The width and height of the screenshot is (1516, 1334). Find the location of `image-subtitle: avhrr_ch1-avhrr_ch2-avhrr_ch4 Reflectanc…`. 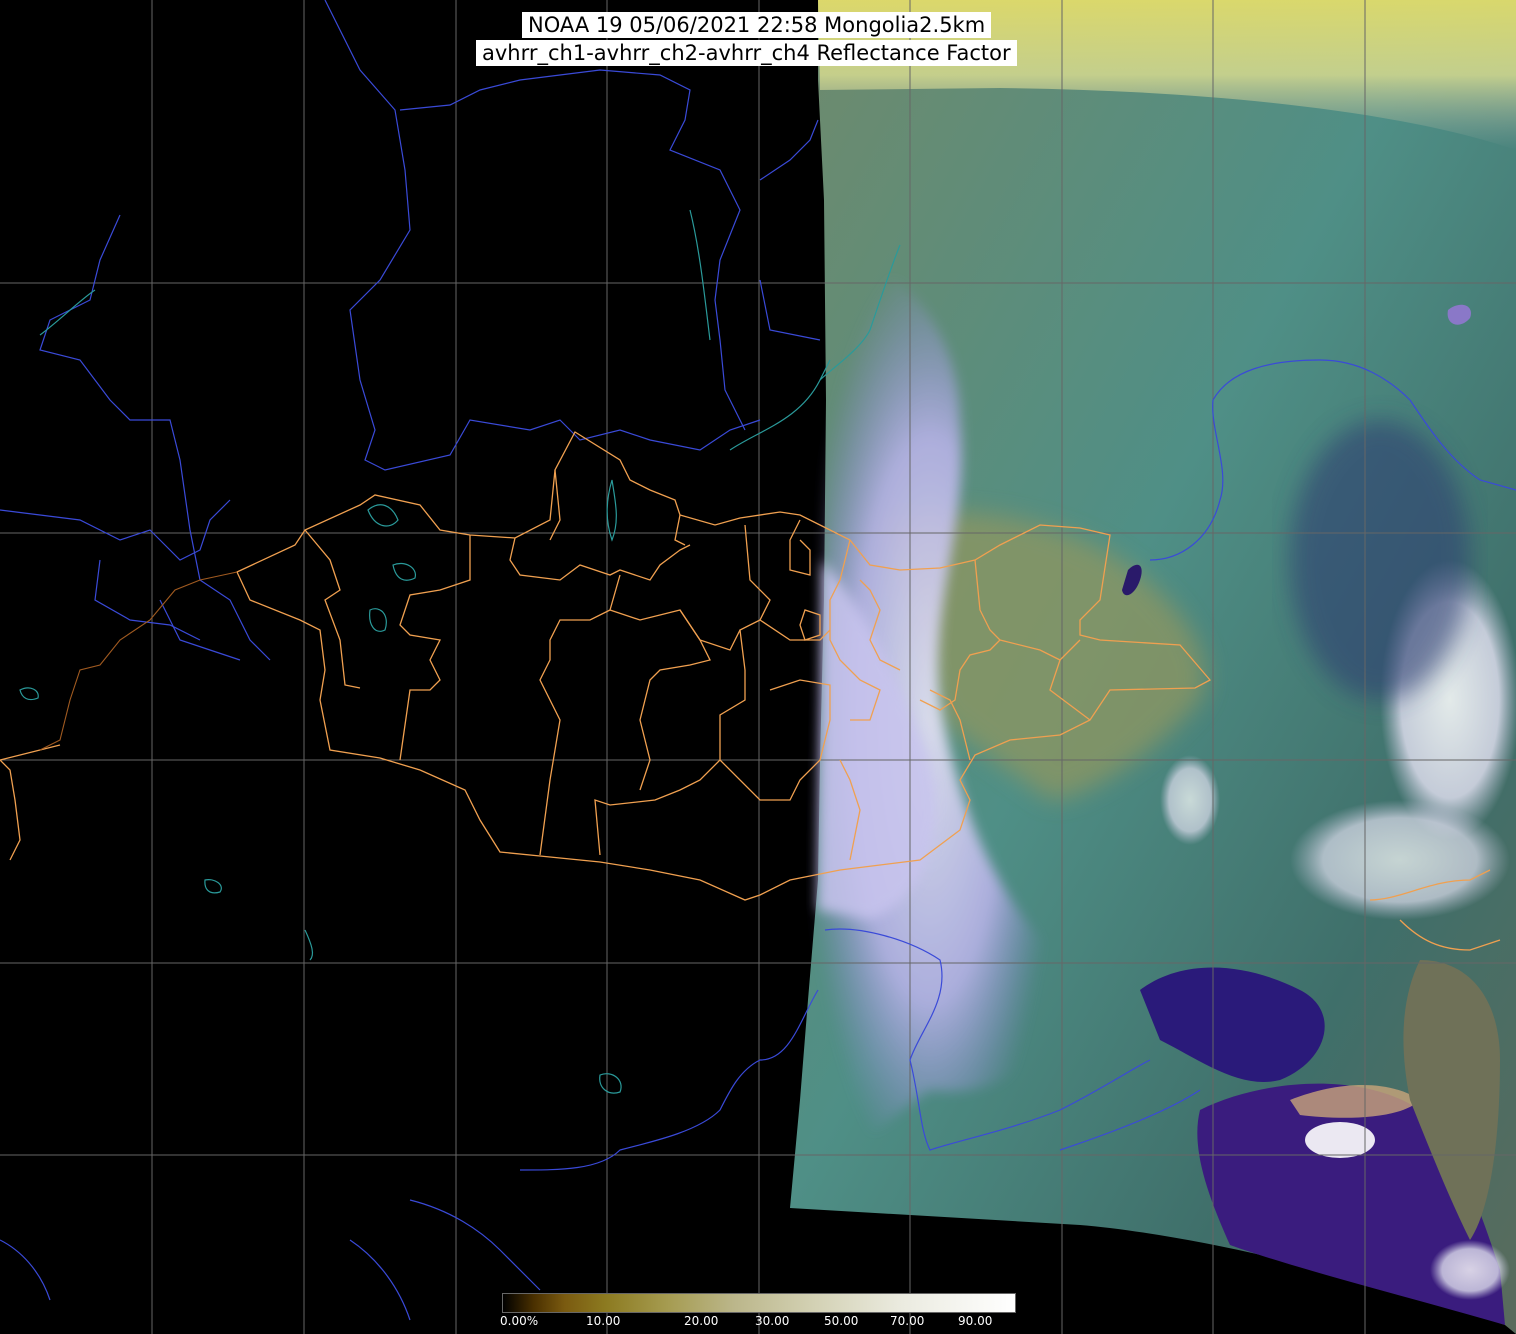

image-subtitle: avhrr_ch1-avhrr_ch2-avhrr_ch4 Reflectanc… is located at coordinates (746, 53).